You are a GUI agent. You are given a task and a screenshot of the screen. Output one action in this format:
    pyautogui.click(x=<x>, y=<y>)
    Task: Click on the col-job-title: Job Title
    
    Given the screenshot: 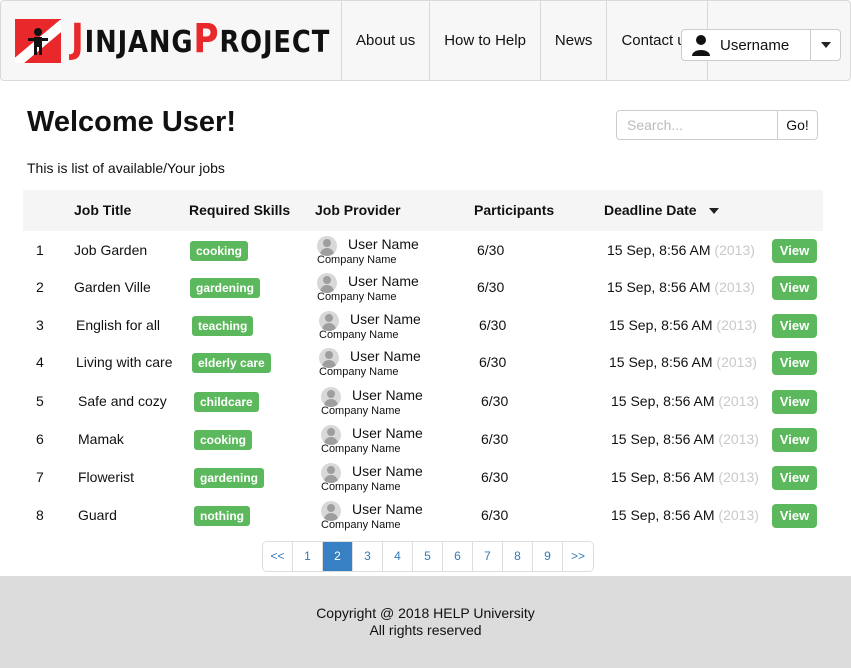 What is the action you would take?
    pyautogui.click(x=103, y=210)
    